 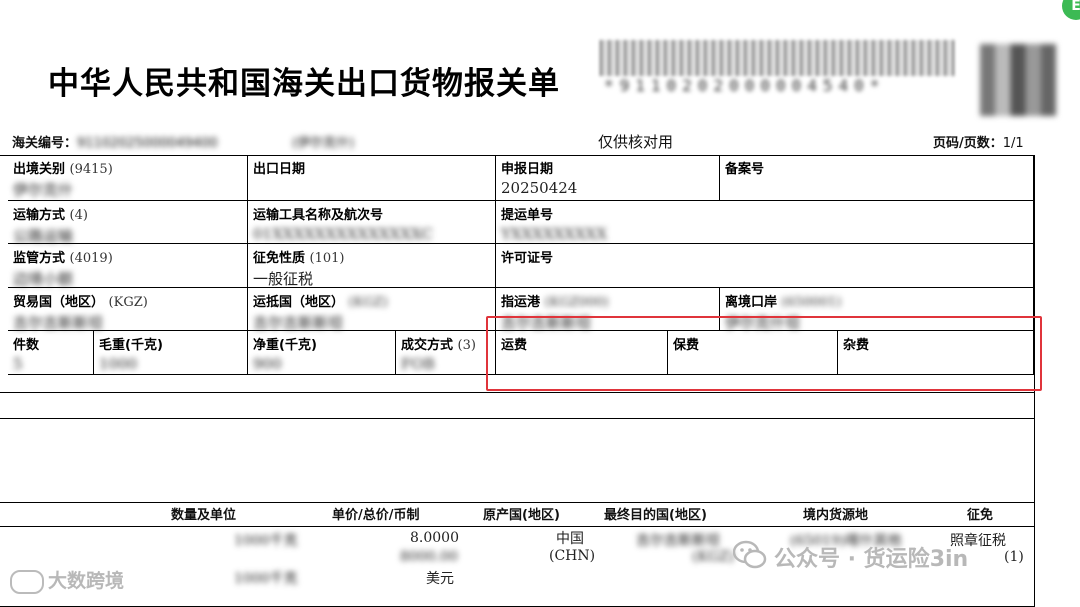 I want to click on header-final-dest: 最终目的国(地区), so click(x=655, y=515).